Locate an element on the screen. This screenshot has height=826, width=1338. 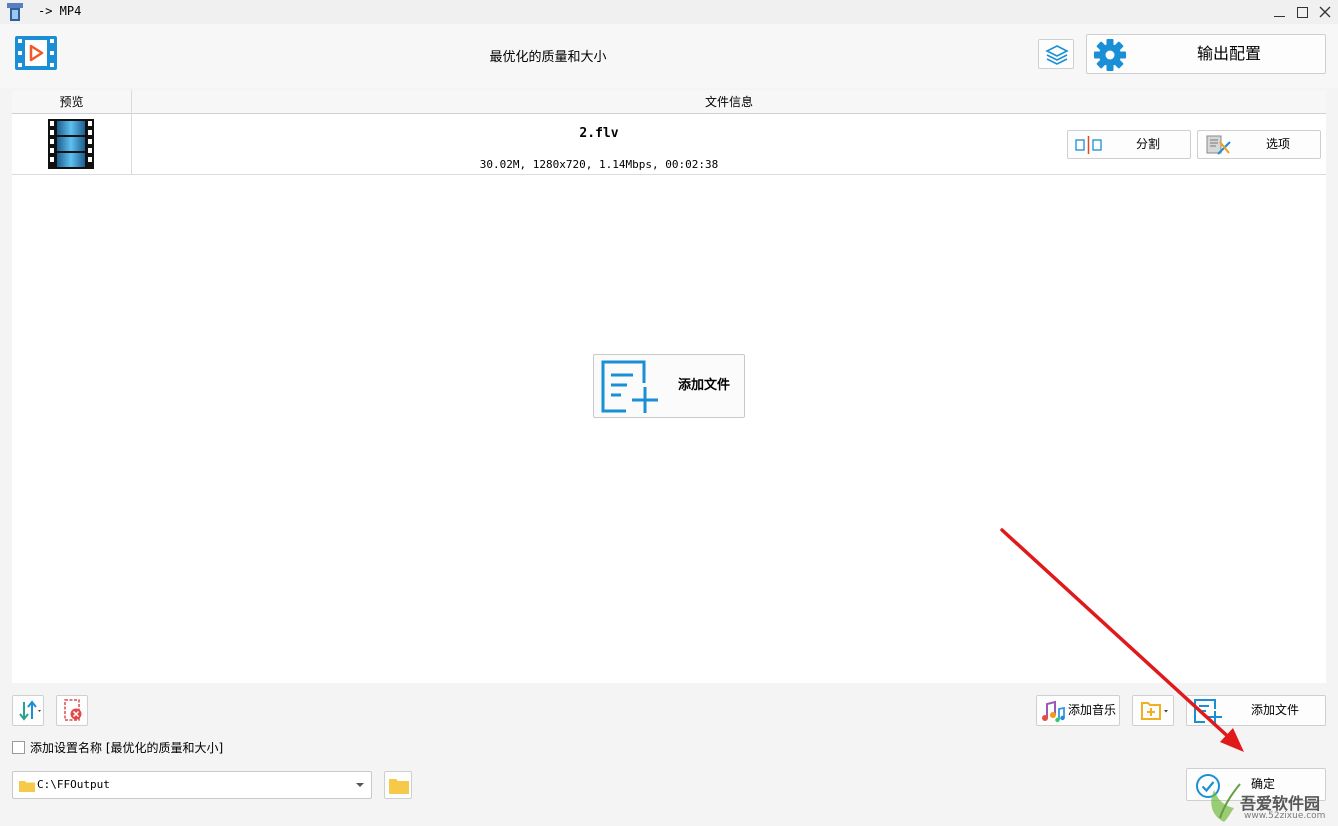
maximize-button is located at coordinates (1302, 12).